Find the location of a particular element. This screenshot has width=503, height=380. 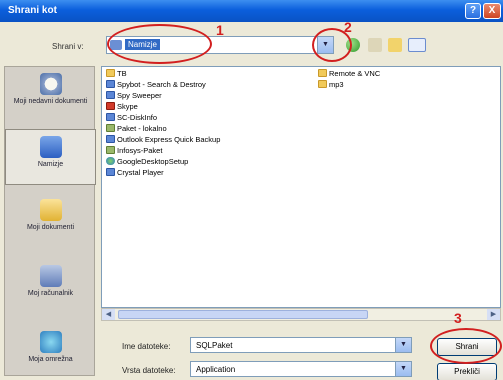

annotation-number-2: 2 is located at coordinates (348, 27).